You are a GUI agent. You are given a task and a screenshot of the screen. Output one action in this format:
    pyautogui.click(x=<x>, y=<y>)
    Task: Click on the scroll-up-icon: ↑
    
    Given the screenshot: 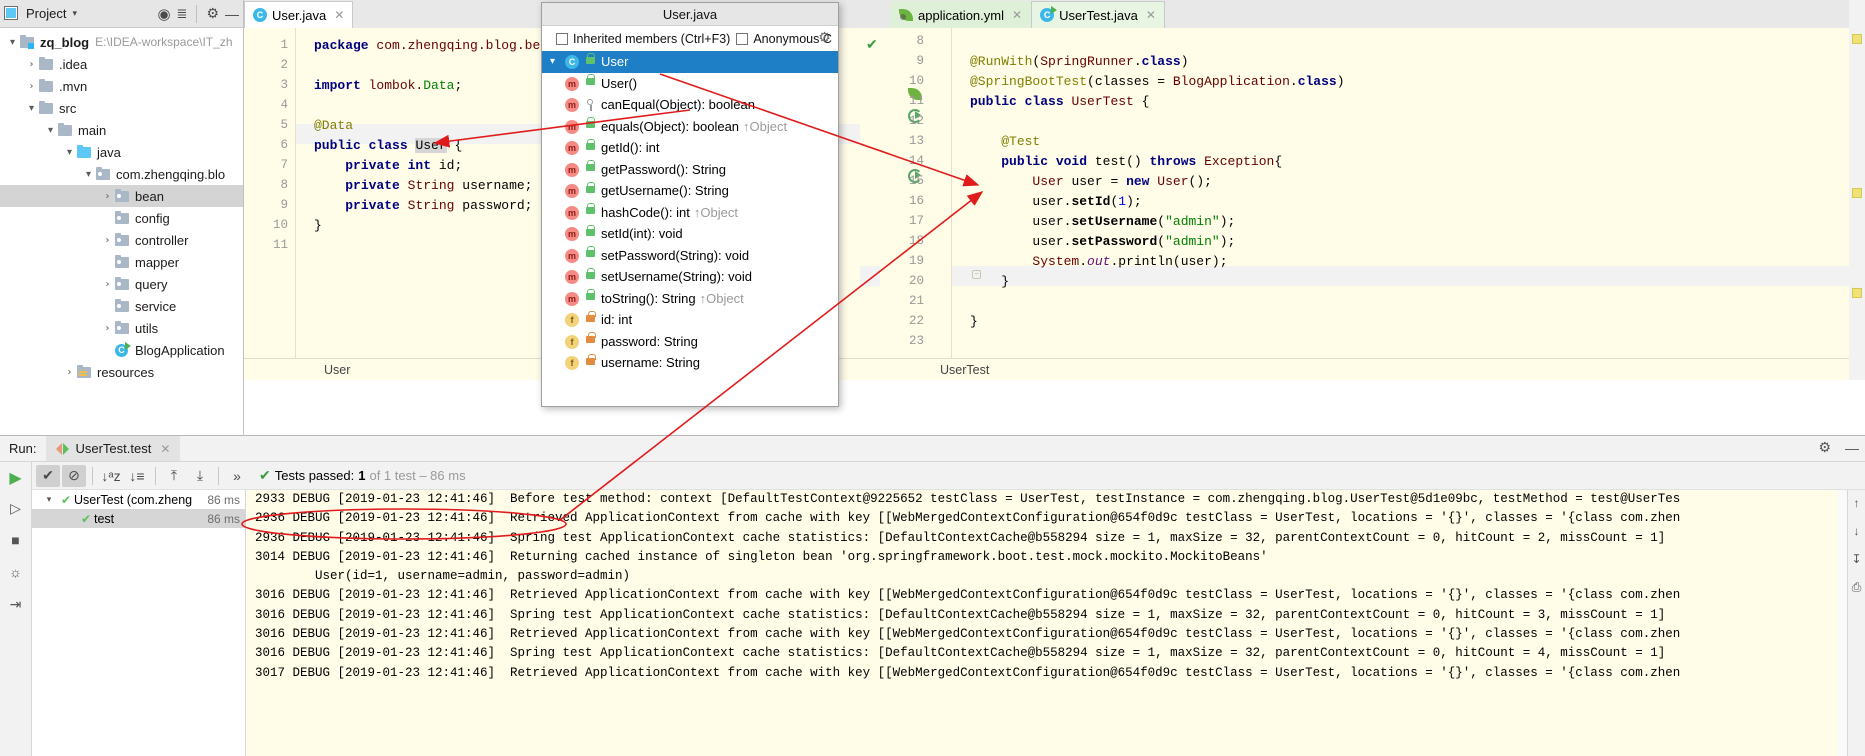 What is the action you would take?
    pyautogui.click(x=1857, y=503)
    